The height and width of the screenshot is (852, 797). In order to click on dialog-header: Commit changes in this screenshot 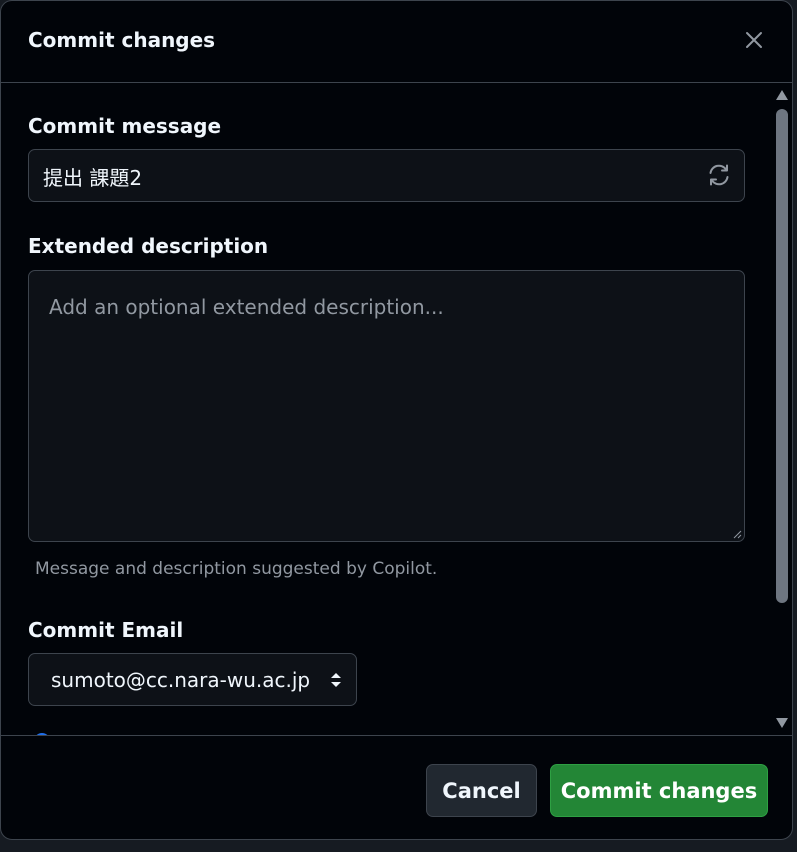, I will do `click(396, 42)`.